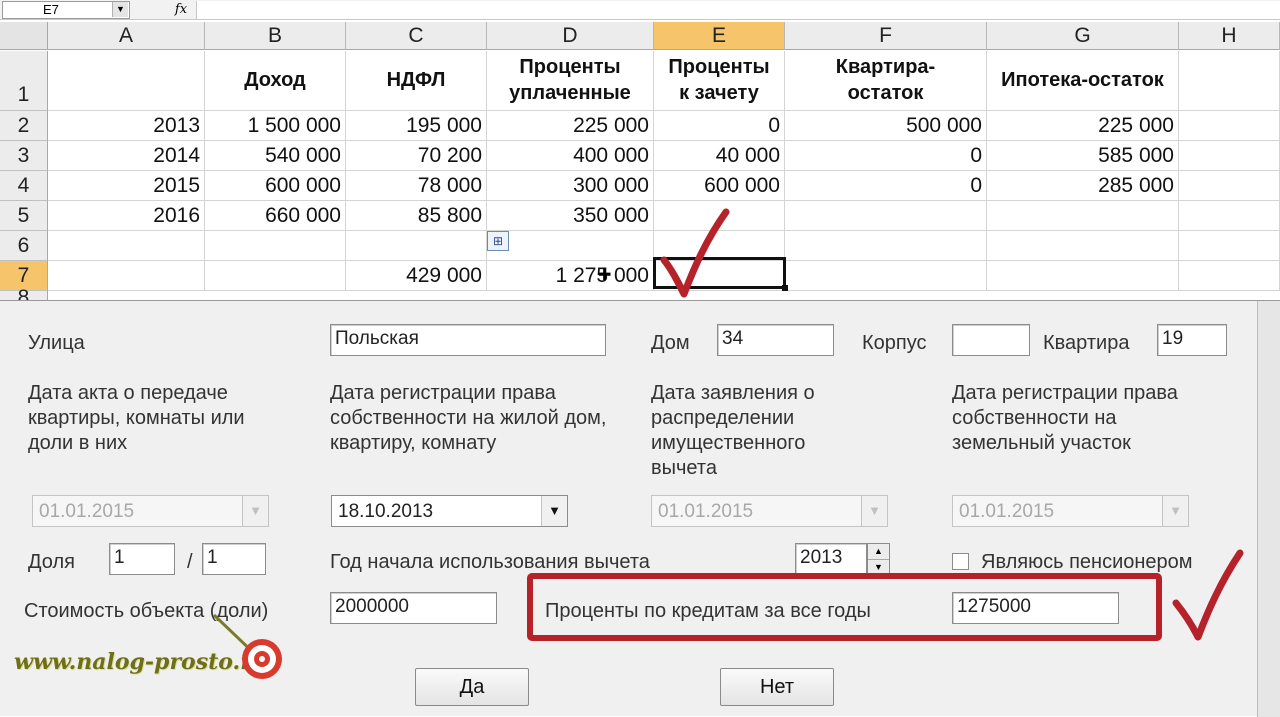 This screenshot has width=1280, height=717. I want to click on land-reg-date-select: 01.01.2015 ▼, so click(1070, 511).